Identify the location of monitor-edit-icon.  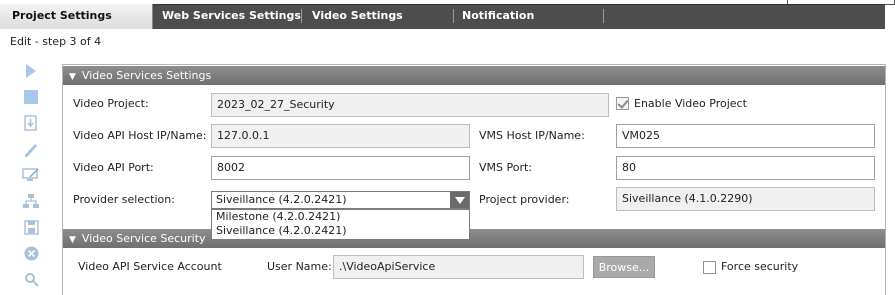
(31, 175).